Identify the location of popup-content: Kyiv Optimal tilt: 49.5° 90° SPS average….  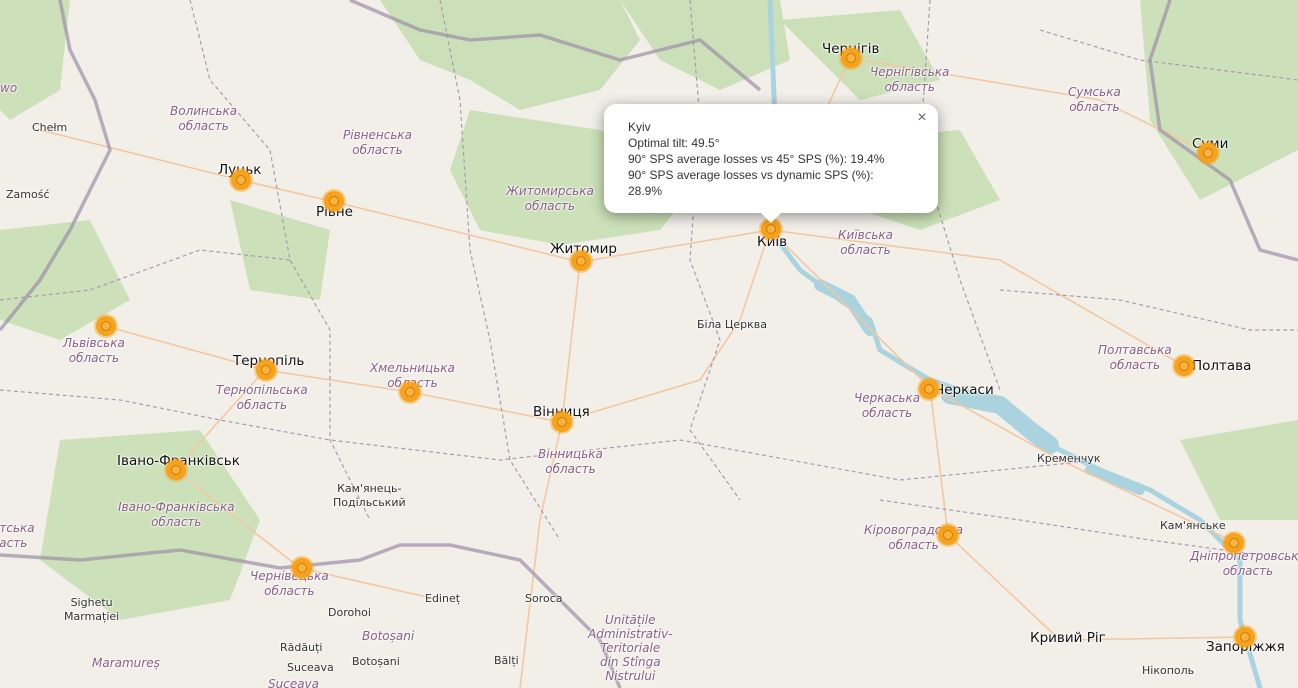
(766, 159).